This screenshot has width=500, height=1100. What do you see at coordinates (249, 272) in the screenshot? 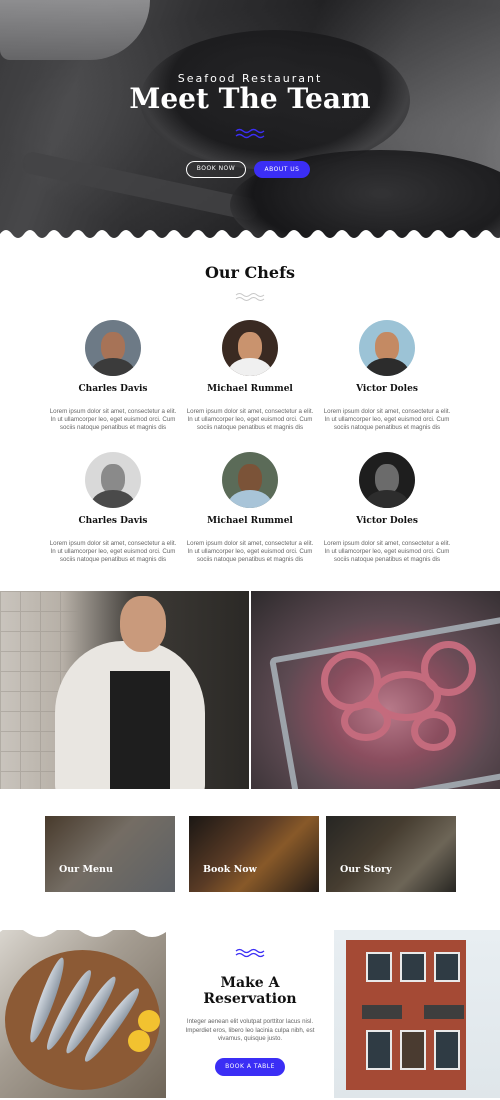
I see `chefs-section-title: Our Chefs` at bounding box center [249, 272].